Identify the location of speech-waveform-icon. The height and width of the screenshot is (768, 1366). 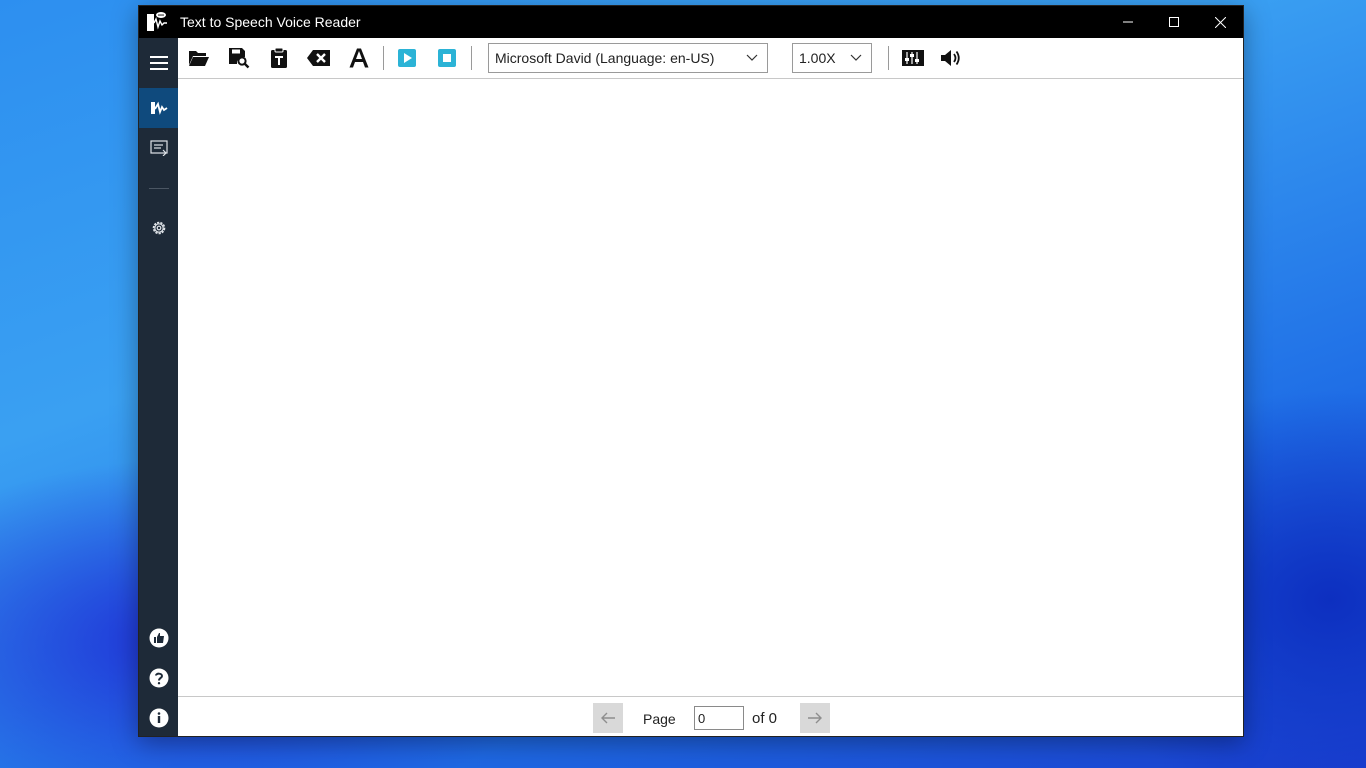
(158, 108).